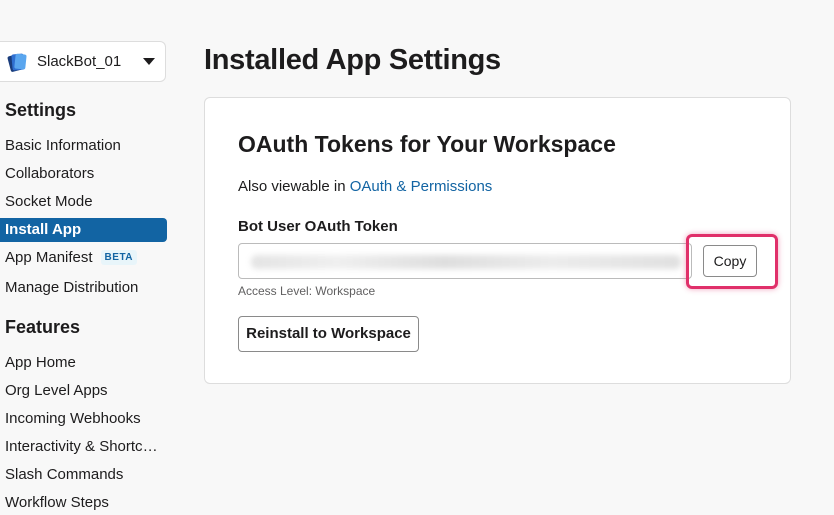 This screenshot has height=515, width=834. Describe the element at coordinates (421, 186) in the screenshot. I see `oauth-permissions-link: OAuth & Permissions` at that location.